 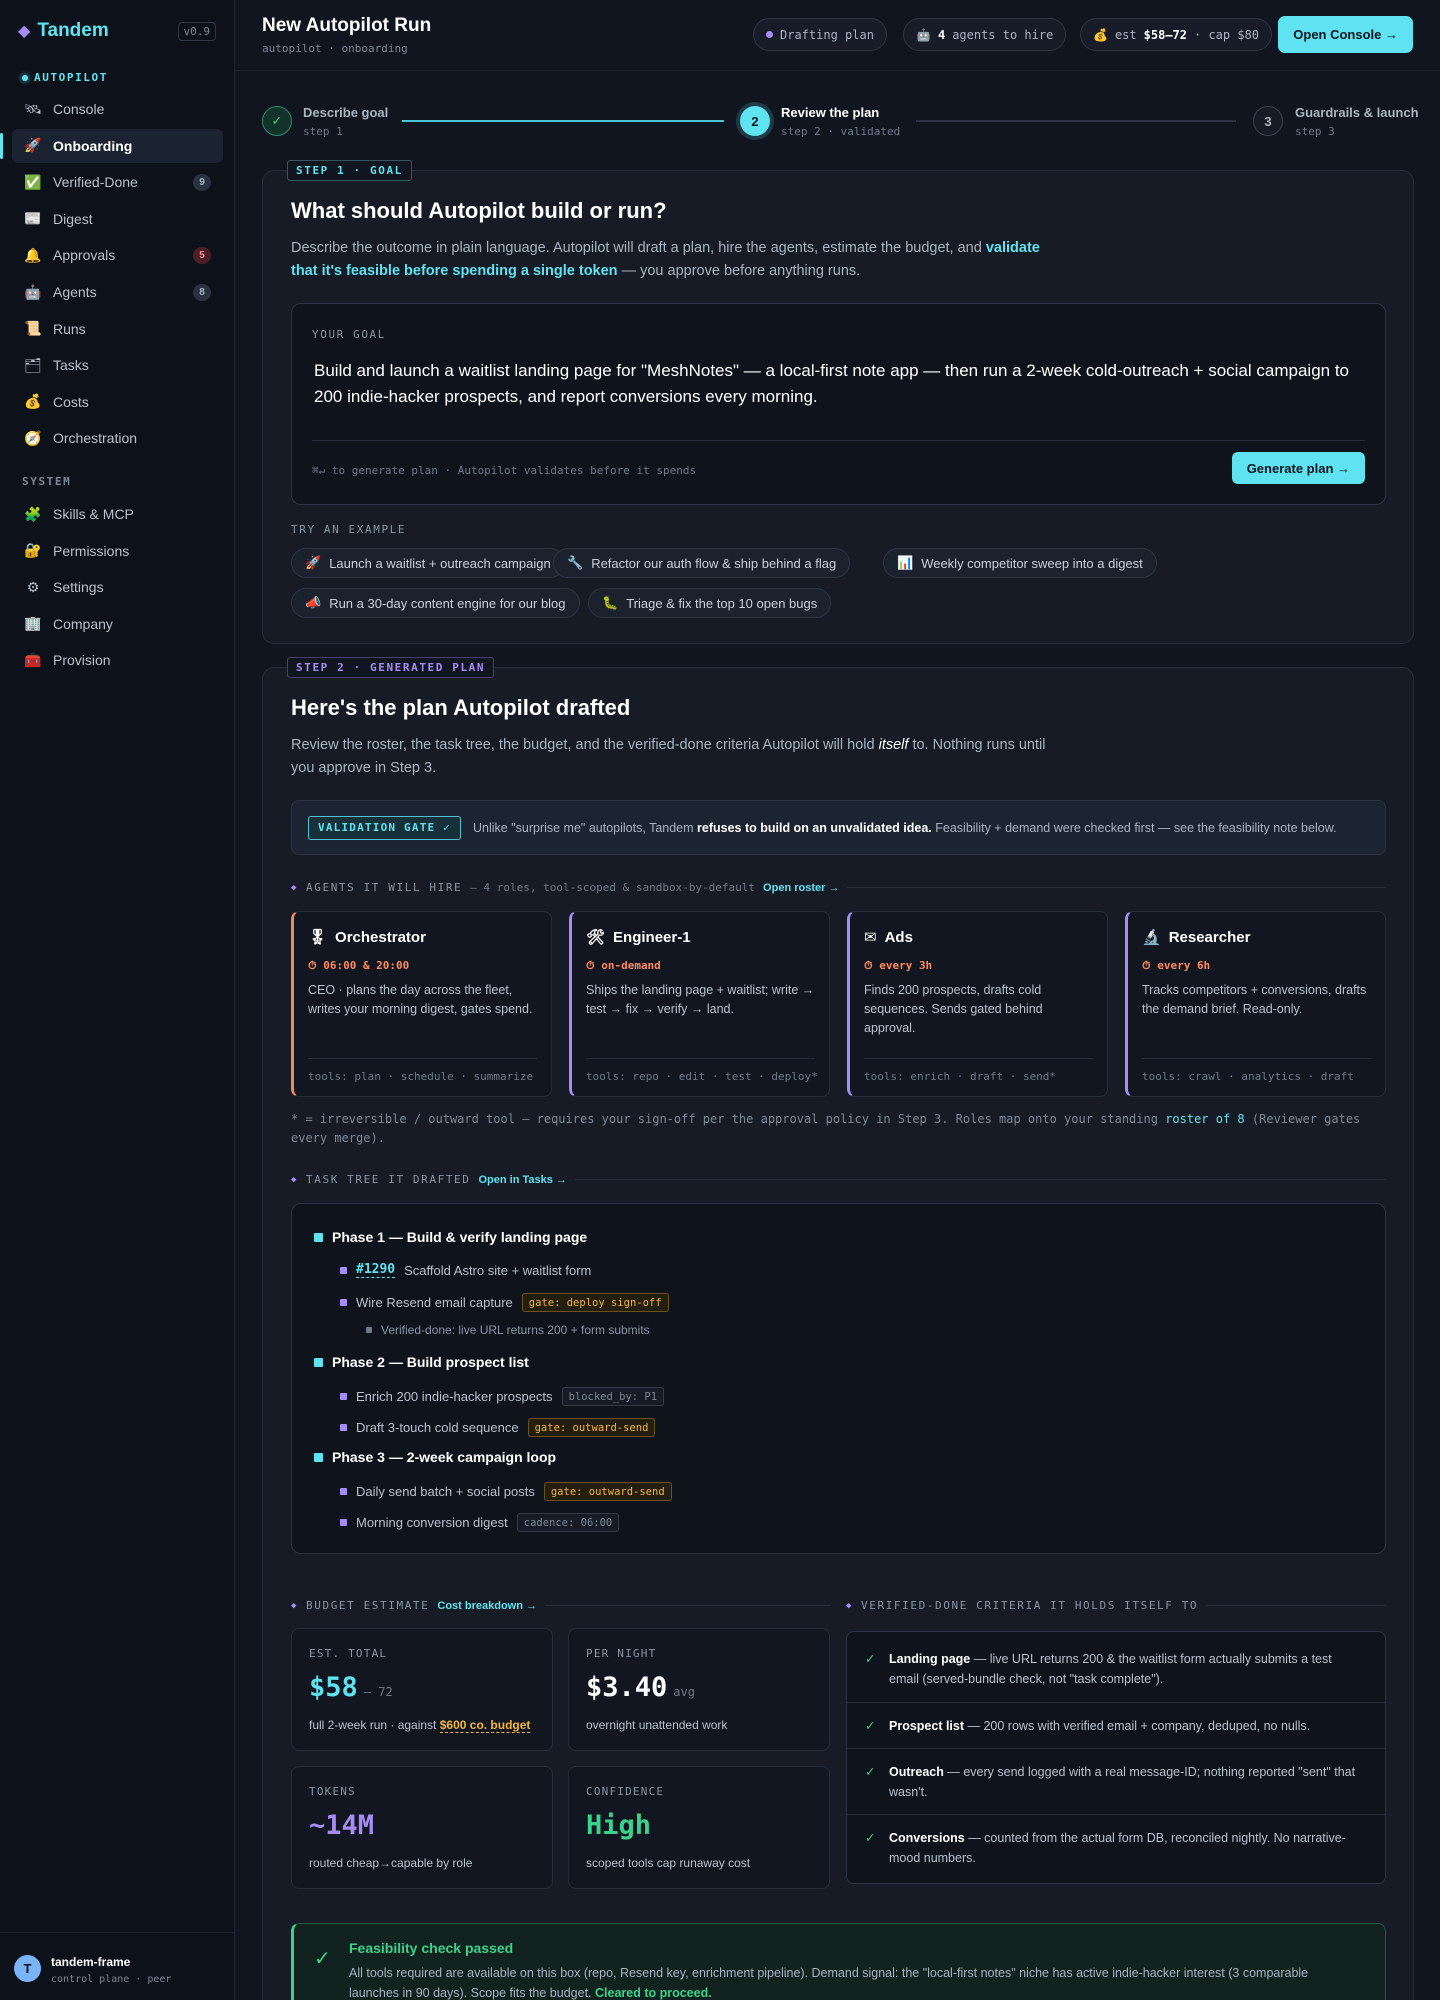 I want to click on sidebar-item-runs: 📜 Runs, so click(x=117, y=329).